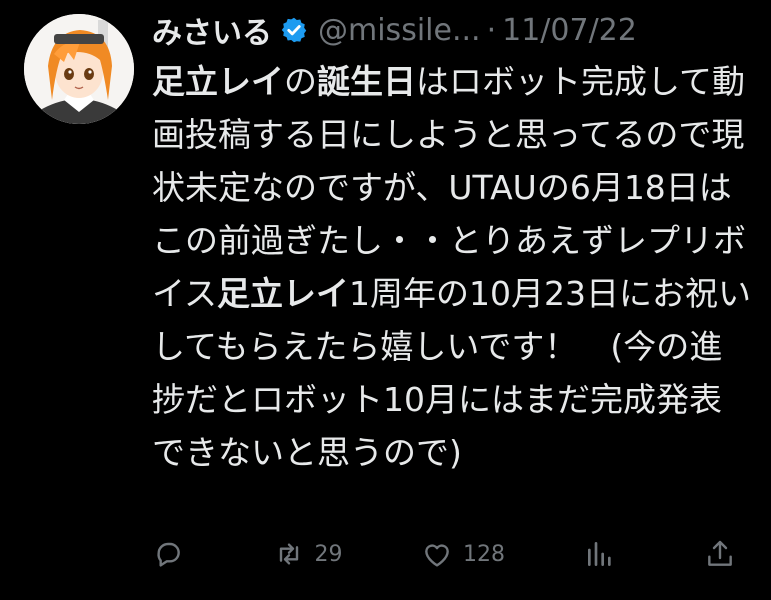 The image size is (771, 600). I want to click on tweet-text-segment: の, so click(300, 81).